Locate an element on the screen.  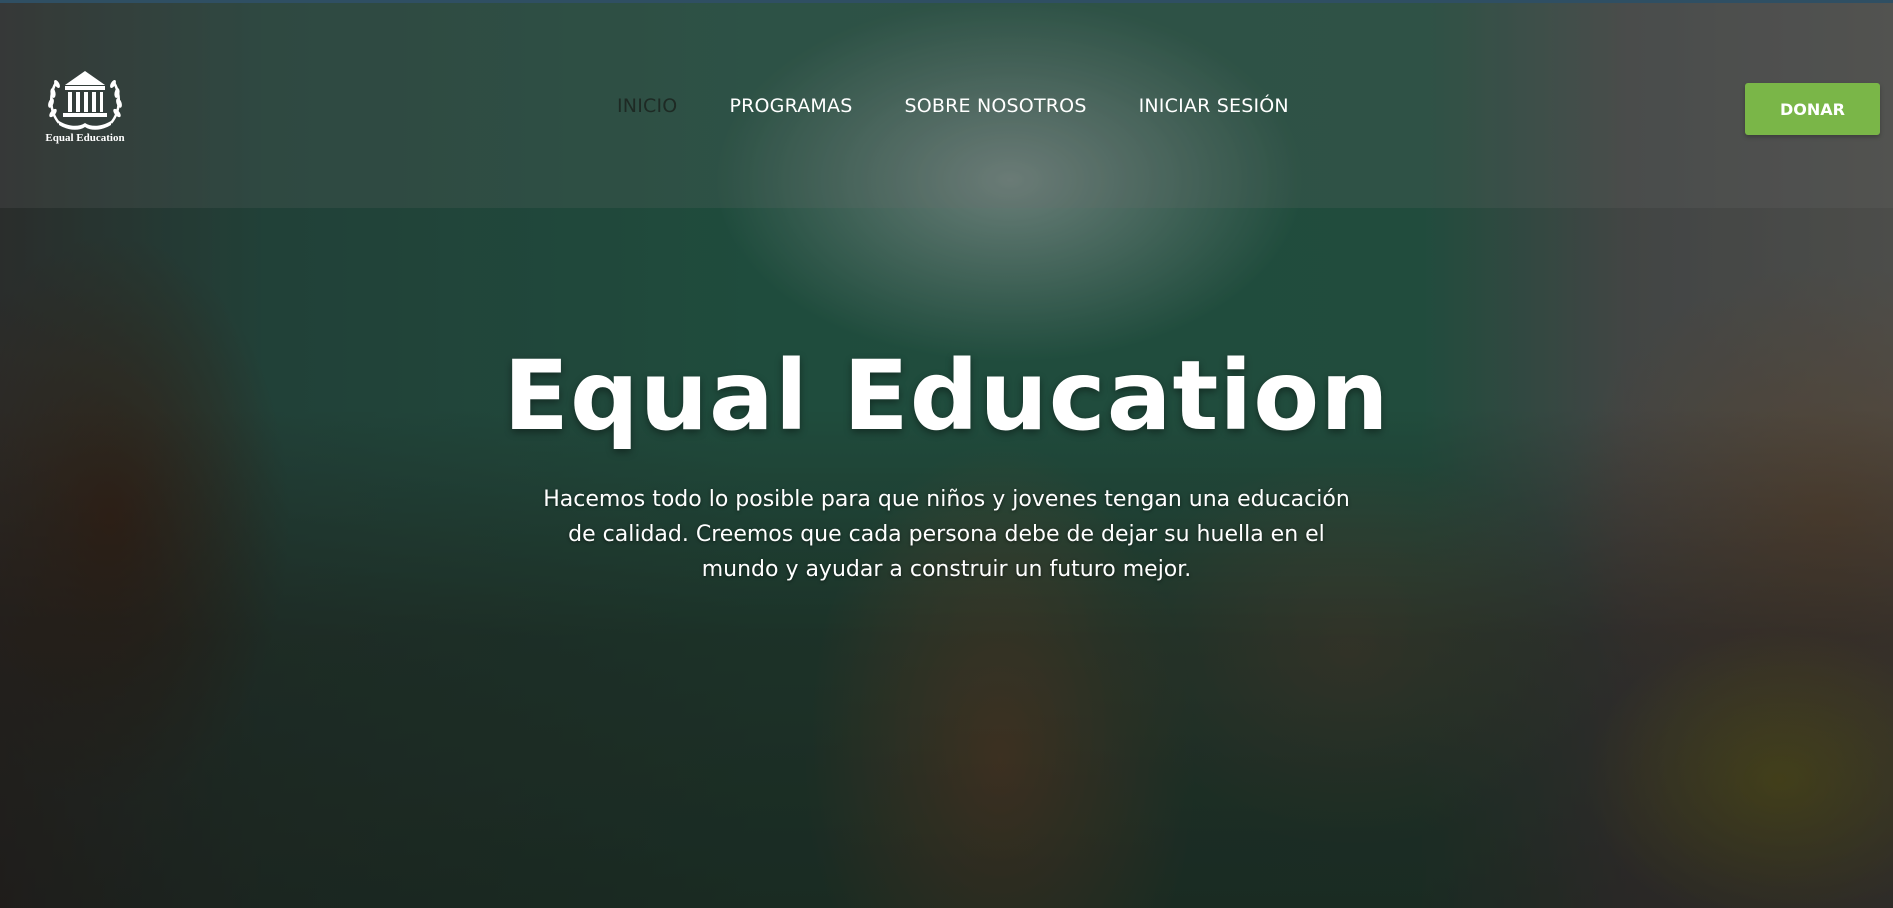
brand-name: Equal Education is located at coordinates (85, 138).